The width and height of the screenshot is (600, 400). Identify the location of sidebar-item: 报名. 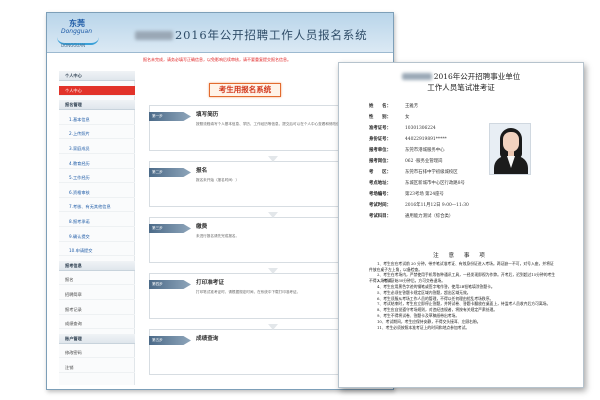
(97, 280).